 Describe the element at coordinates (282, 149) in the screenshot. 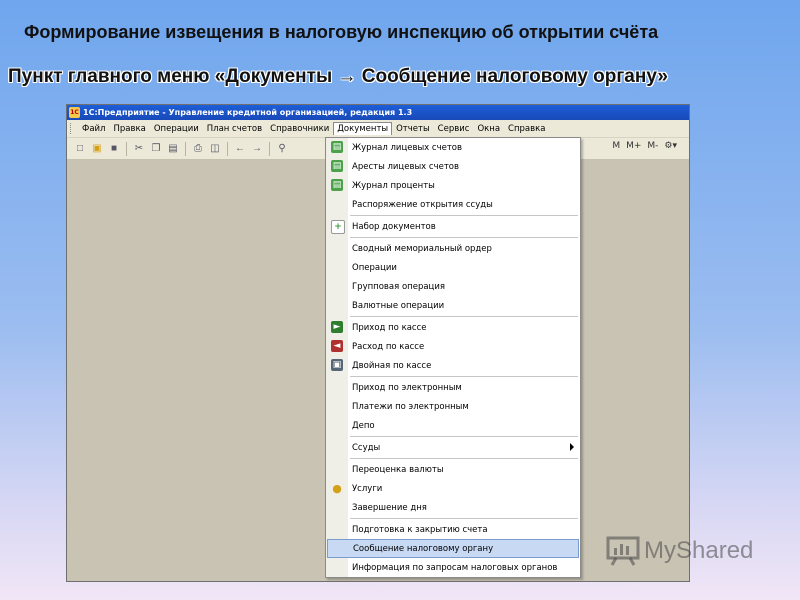

I see `search-icon: ⚲` at that location.